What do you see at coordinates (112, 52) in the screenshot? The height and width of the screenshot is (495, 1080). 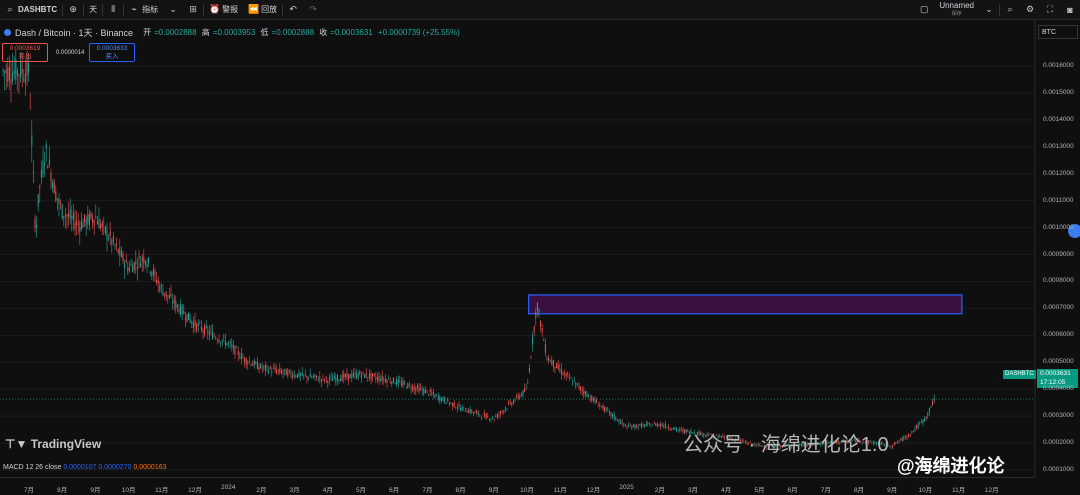 I see `buy-button: 0.0003633 买入` at bounding box center [112, 52].